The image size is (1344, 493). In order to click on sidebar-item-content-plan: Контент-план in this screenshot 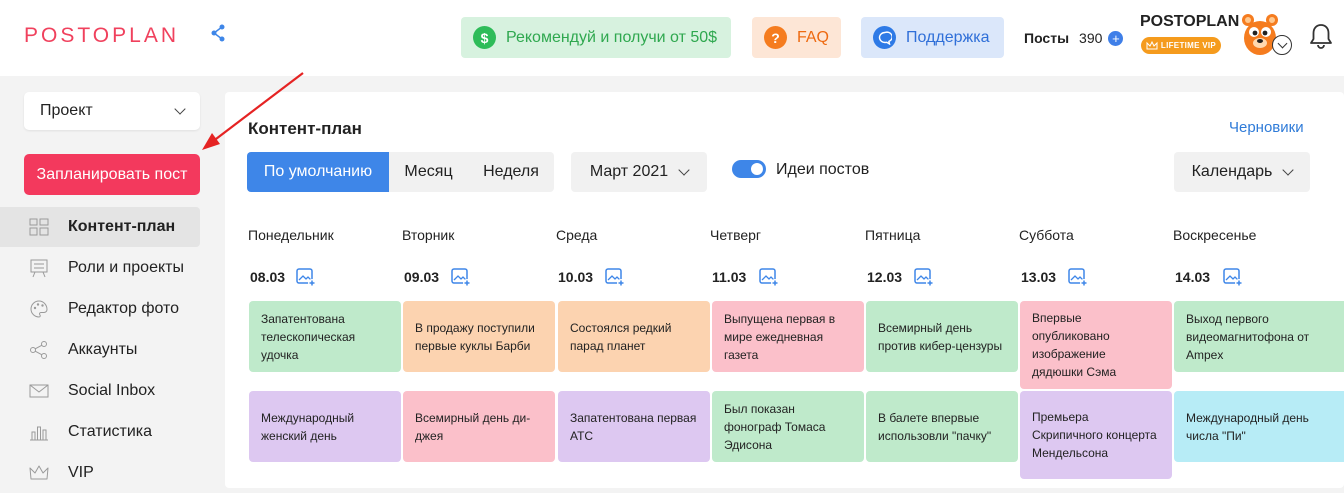, I will do `click(100, 227)`.